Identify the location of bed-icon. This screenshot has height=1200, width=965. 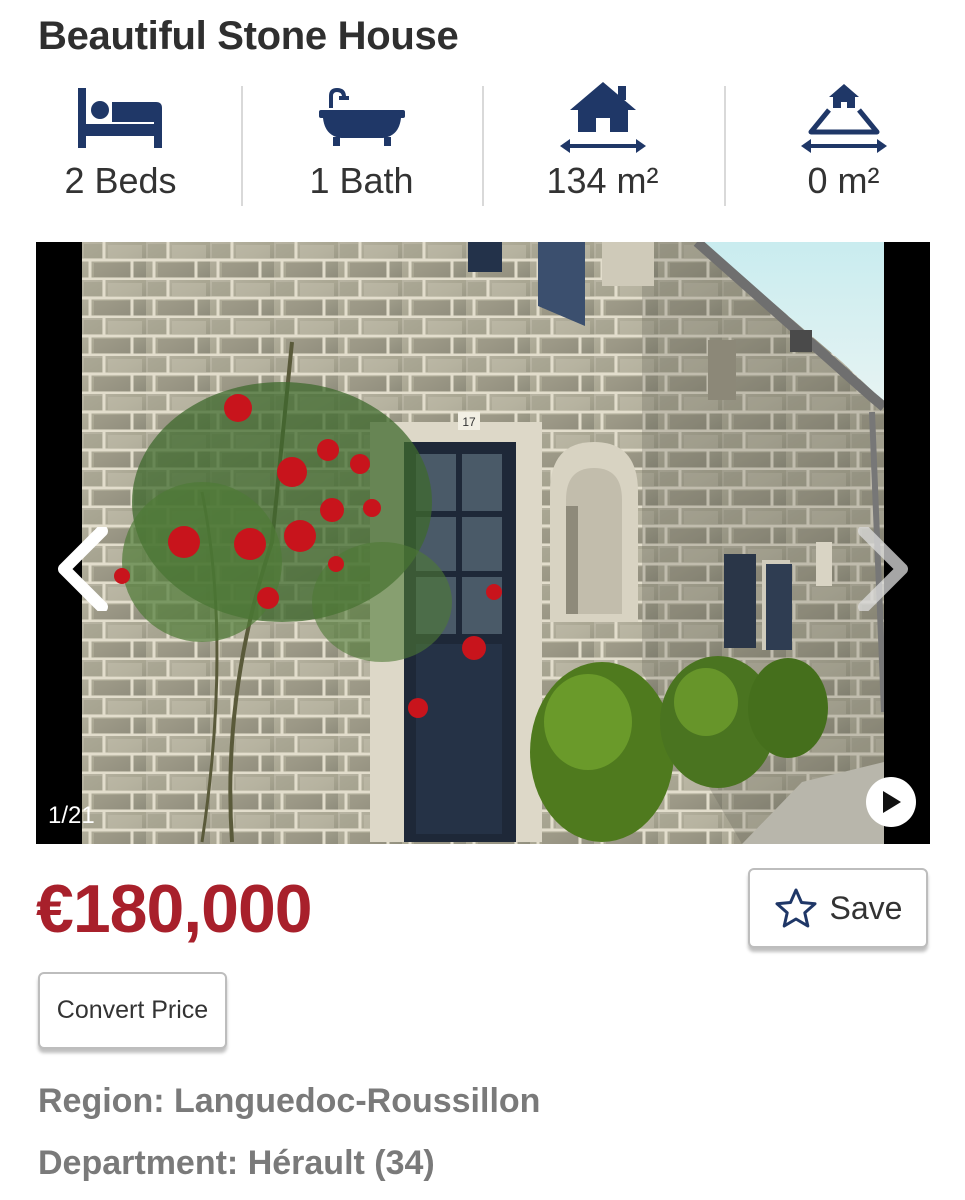
(121, 118).